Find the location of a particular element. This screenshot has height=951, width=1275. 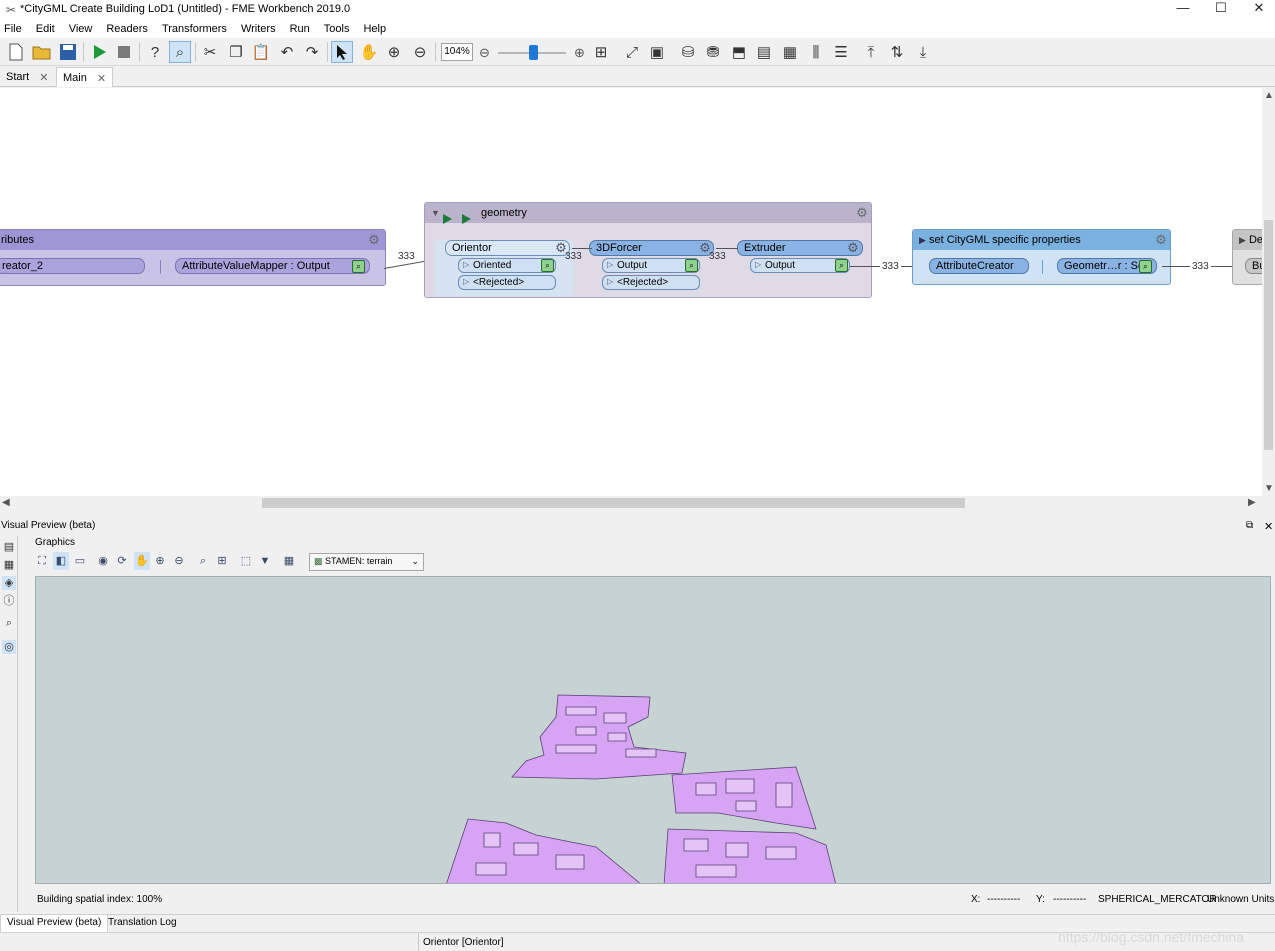

display-control-icon: ⛶ is located at coordinates (42, 561).